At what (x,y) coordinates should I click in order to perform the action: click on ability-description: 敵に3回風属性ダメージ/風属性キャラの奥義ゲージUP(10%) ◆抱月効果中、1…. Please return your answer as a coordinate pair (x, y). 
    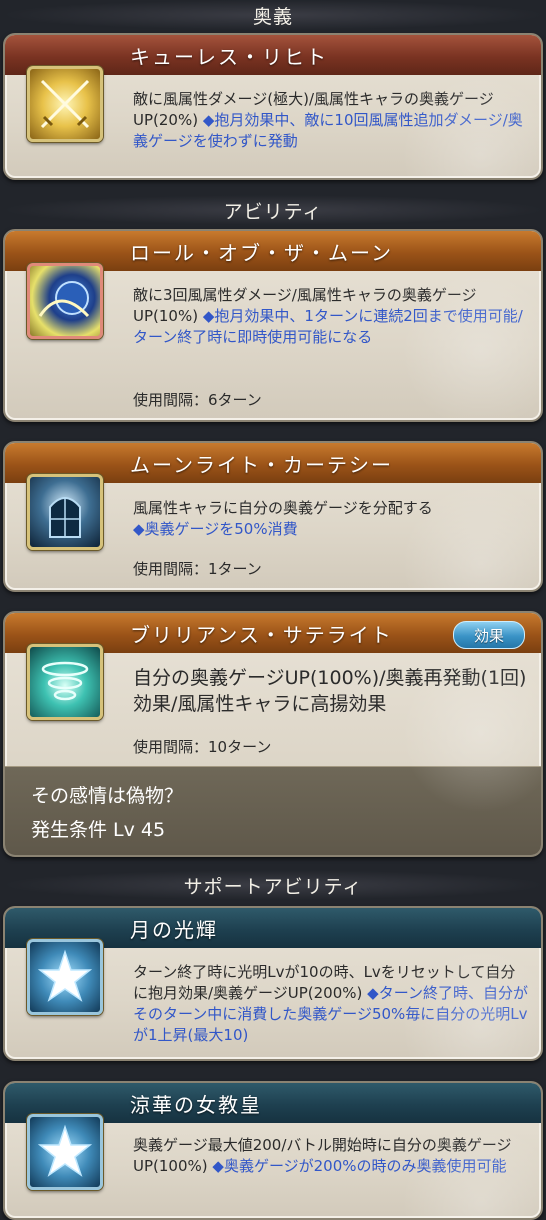
    Looking at the image, I should click on (331, 316).